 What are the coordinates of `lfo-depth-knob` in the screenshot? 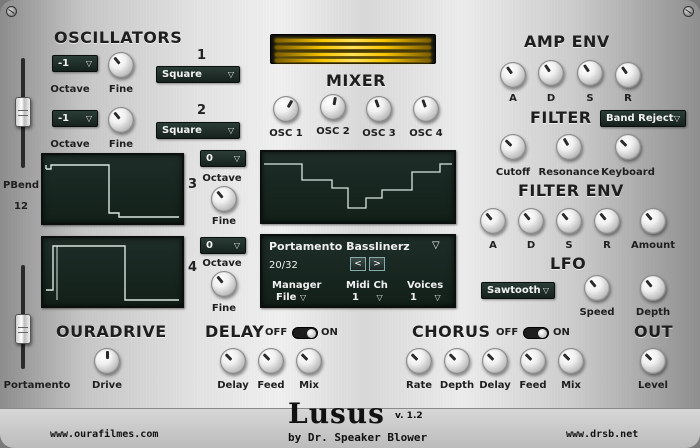 It's located at (653, 288).